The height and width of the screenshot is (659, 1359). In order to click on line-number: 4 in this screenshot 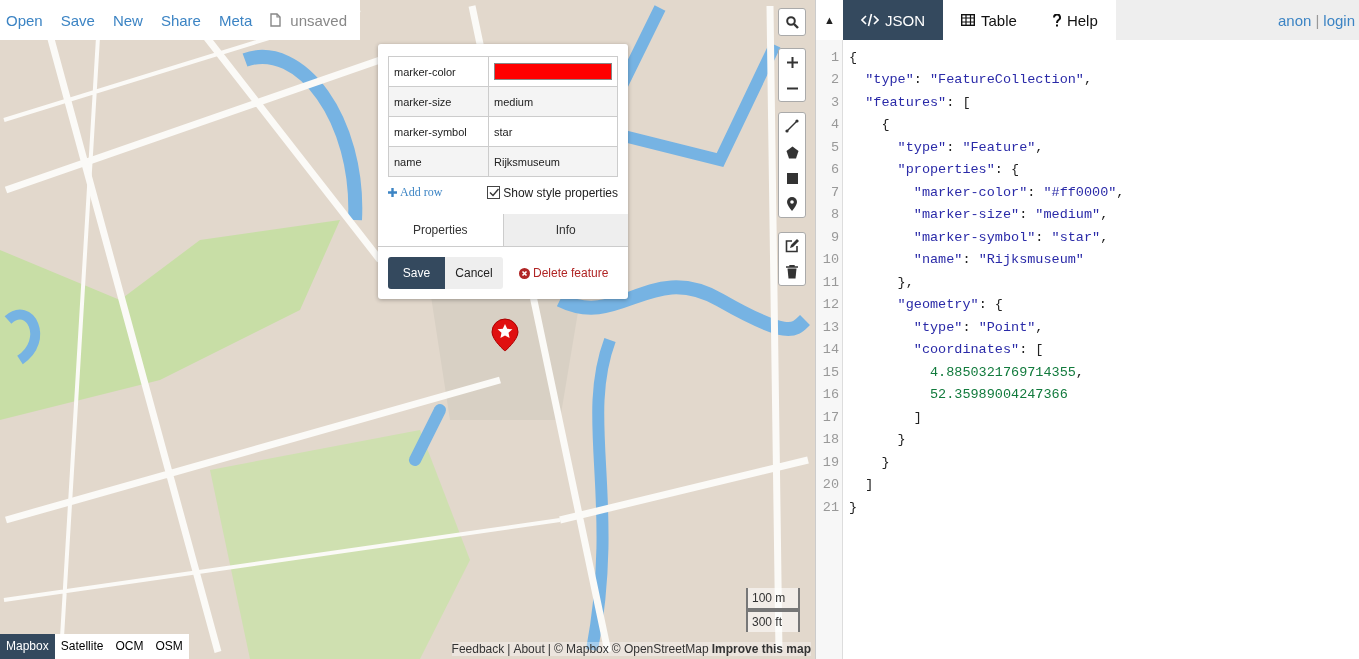, I will do `click(834, 125)`.